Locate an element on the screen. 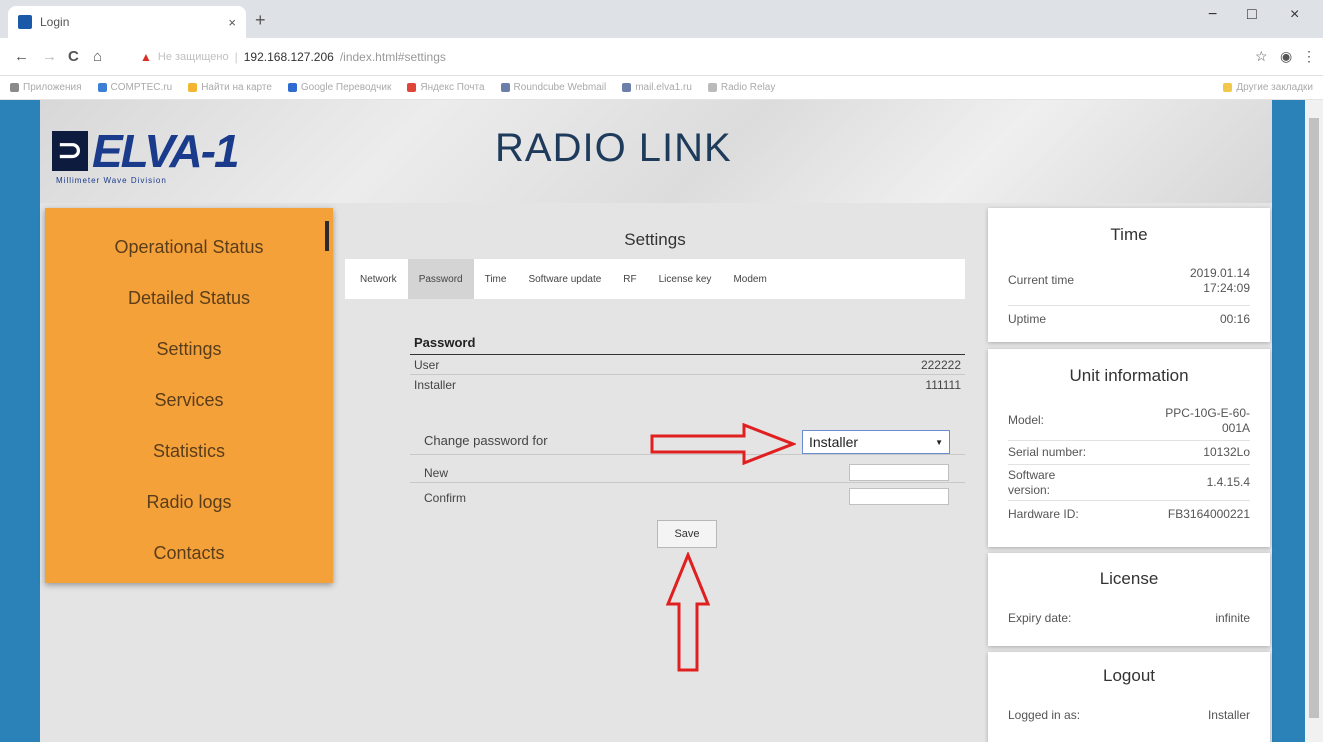  sidebar-item-radio-logs: Radio logs is located at coordinates (189, 502).